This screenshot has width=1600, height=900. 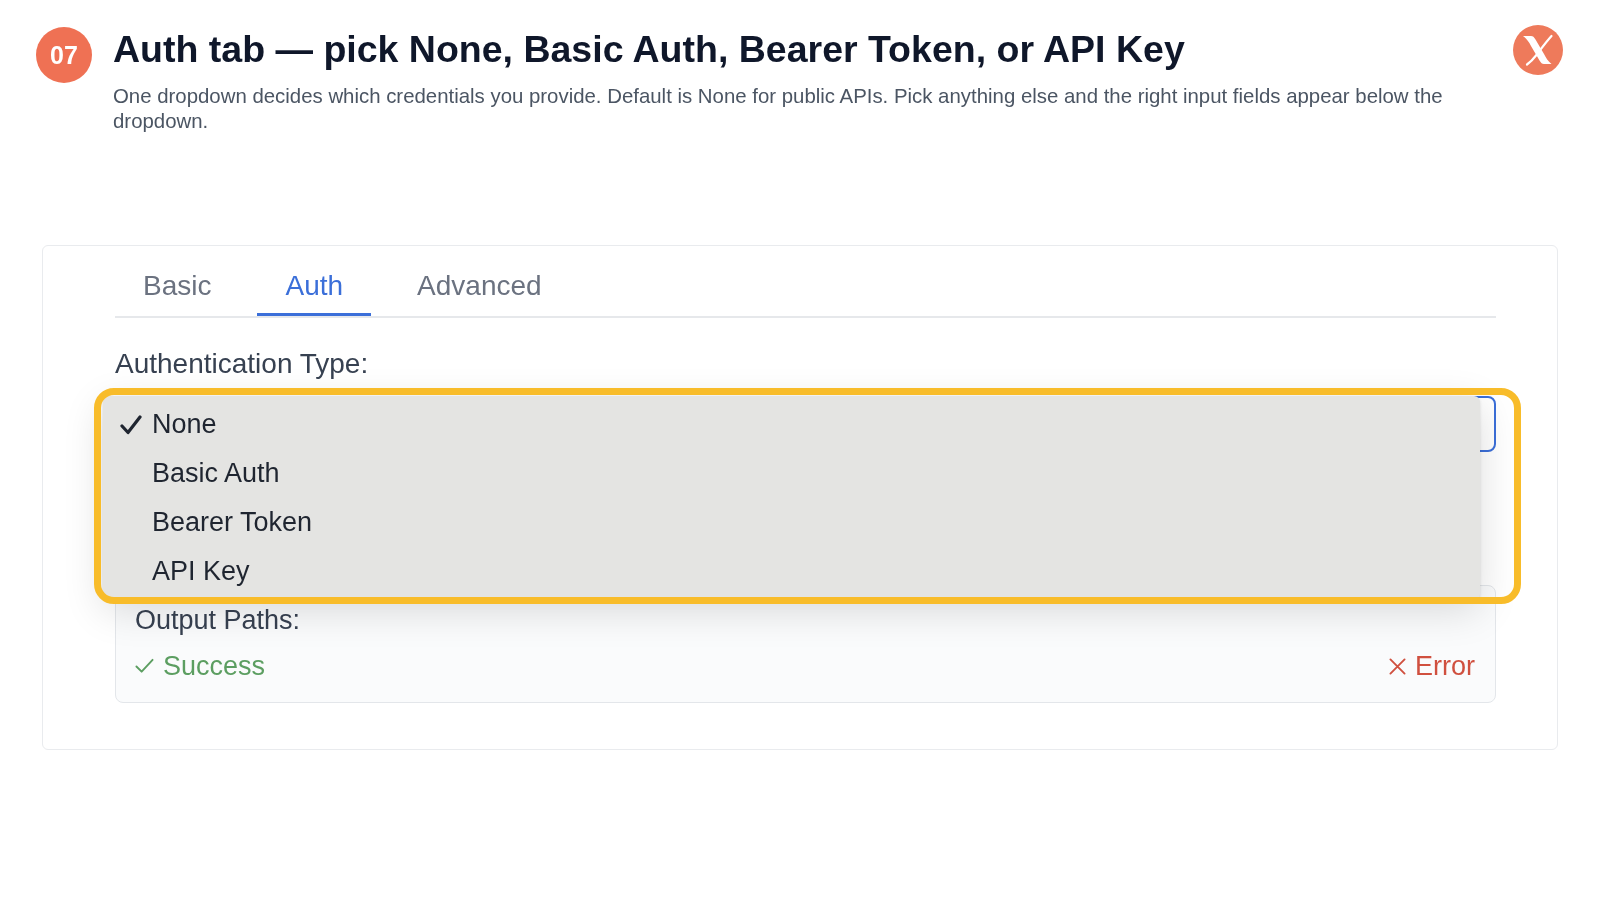 What do you see at coordinates (1538, 50) in the screenshot?
I see `logo-icon` at bounding box center [1538, 50].